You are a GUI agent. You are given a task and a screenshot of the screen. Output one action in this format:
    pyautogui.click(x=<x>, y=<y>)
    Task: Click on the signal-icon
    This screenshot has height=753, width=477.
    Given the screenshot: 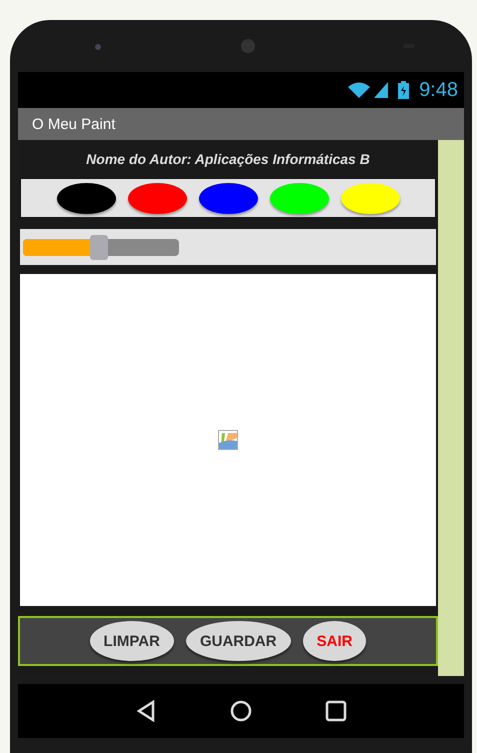 What is the action you would take?
    pyautogui.click(x=381, y=90)
    